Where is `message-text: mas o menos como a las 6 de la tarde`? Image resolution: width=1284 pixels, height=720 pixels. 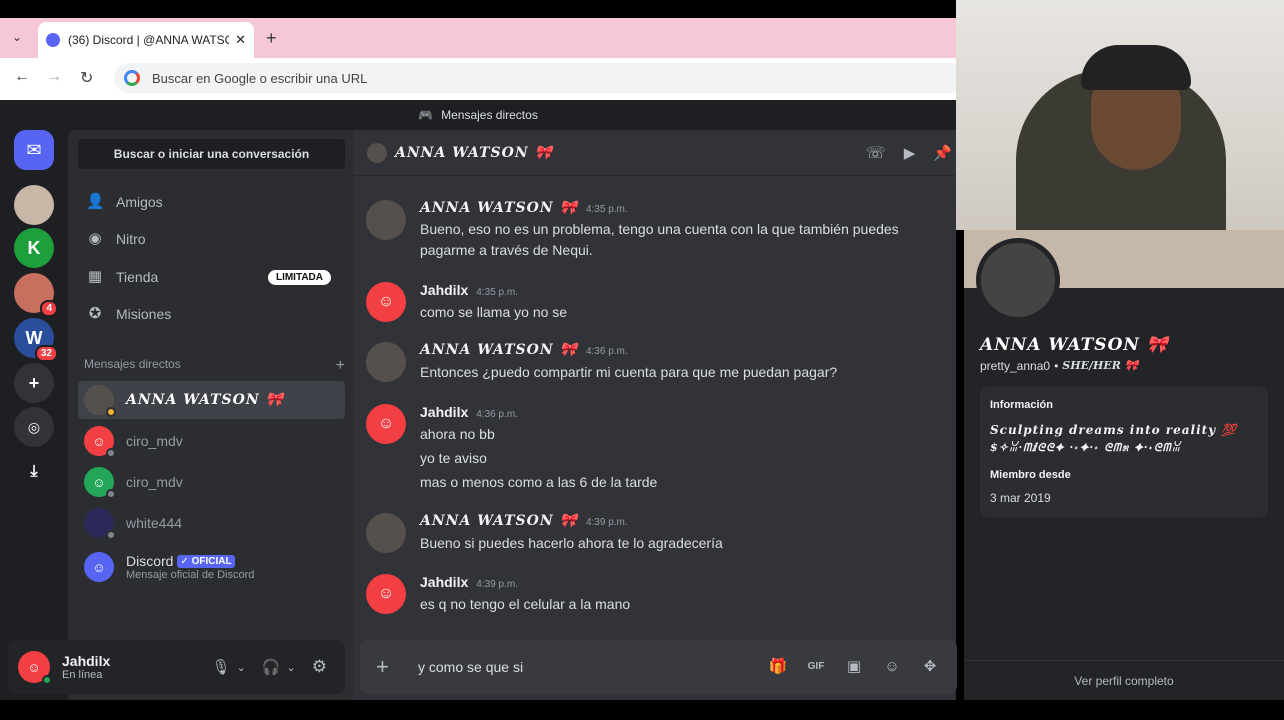
message-text: mas o menos como a las 6 de la tarde is located at coordinates (539, 482).